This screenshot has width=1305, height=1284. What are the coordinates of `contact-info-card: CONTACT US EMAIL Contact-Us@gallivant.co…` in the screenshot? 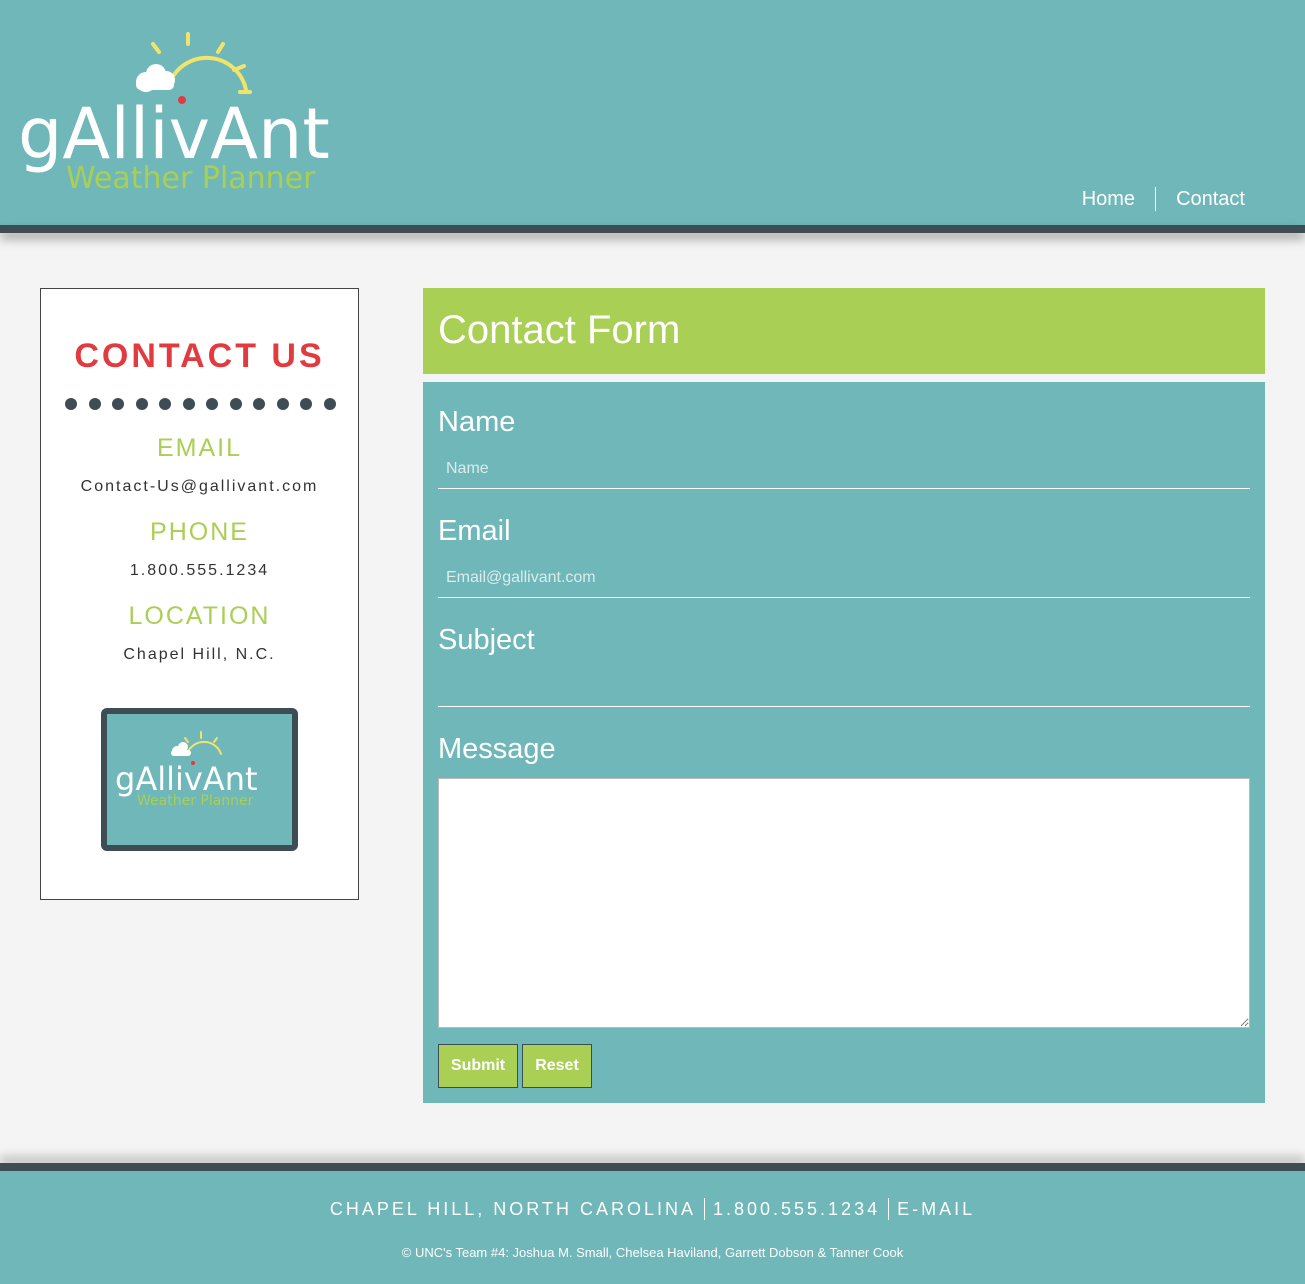 It's located at (199, 594).